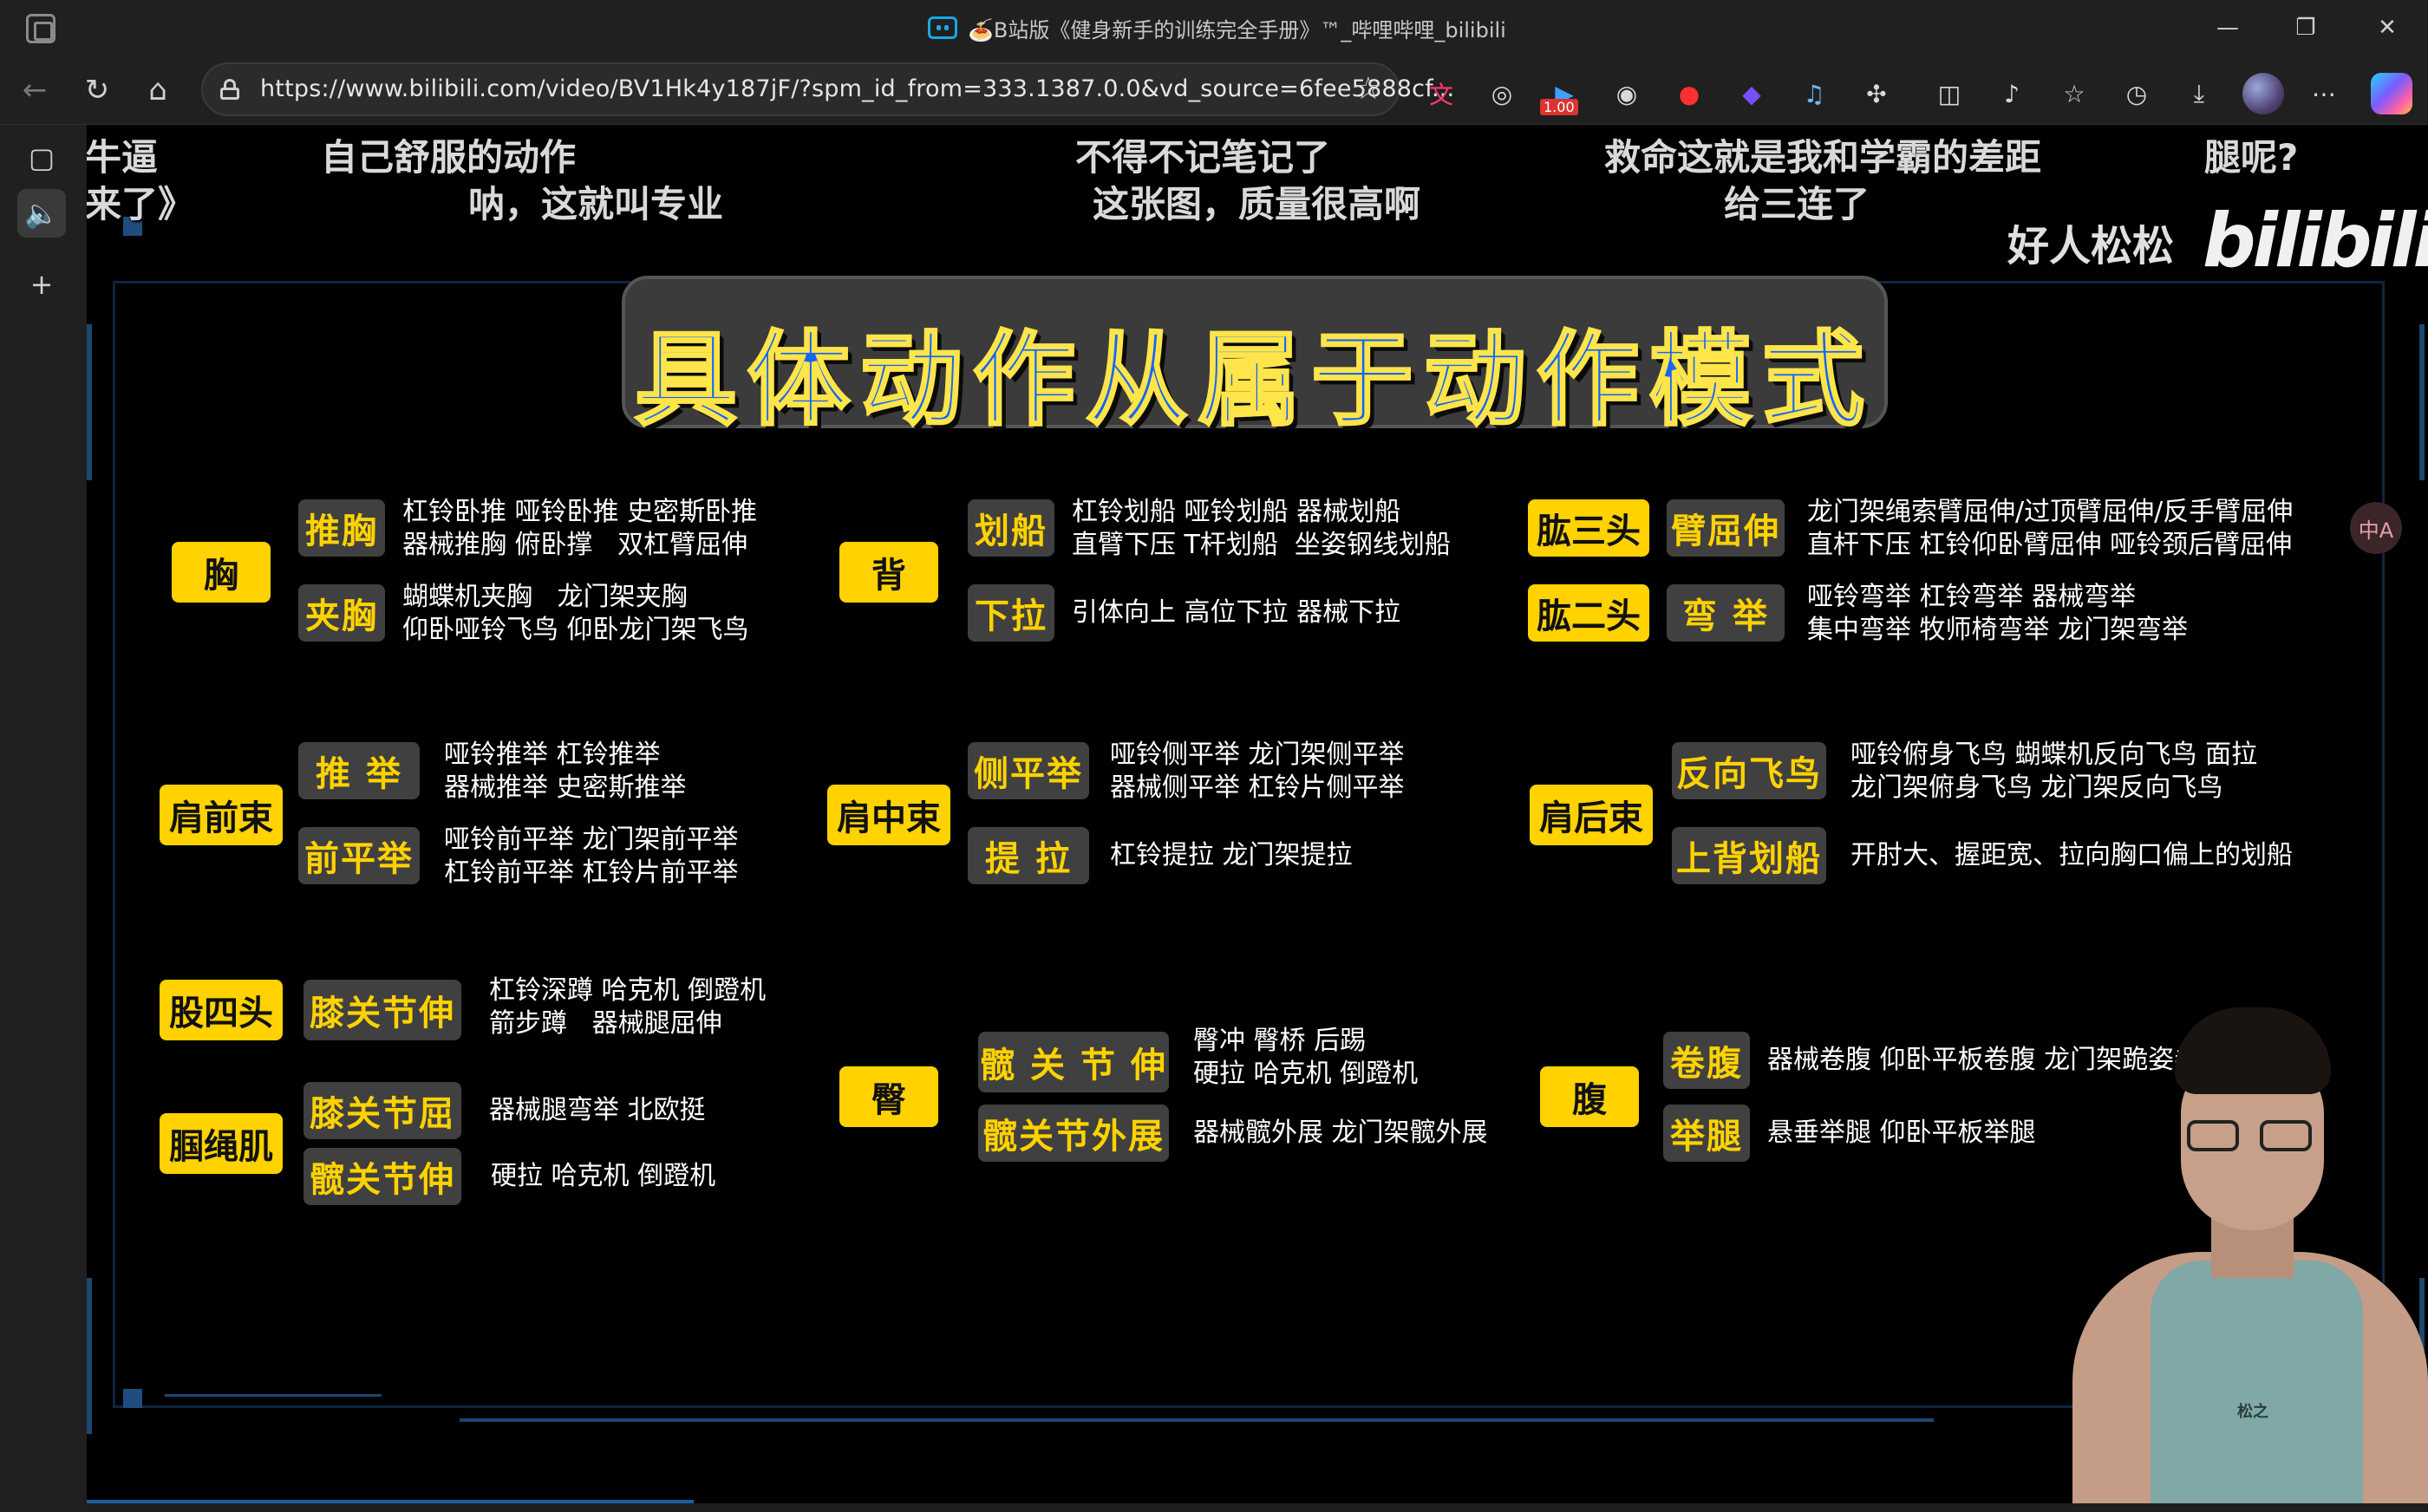 The width and height of the screenshot is (2428, 1512). Describe the element at coordinates (565, 772) in the screenshot. I see `exercise-list: 哑铃推举 杠铃推举 器械推举 史密斯推举` at that location.